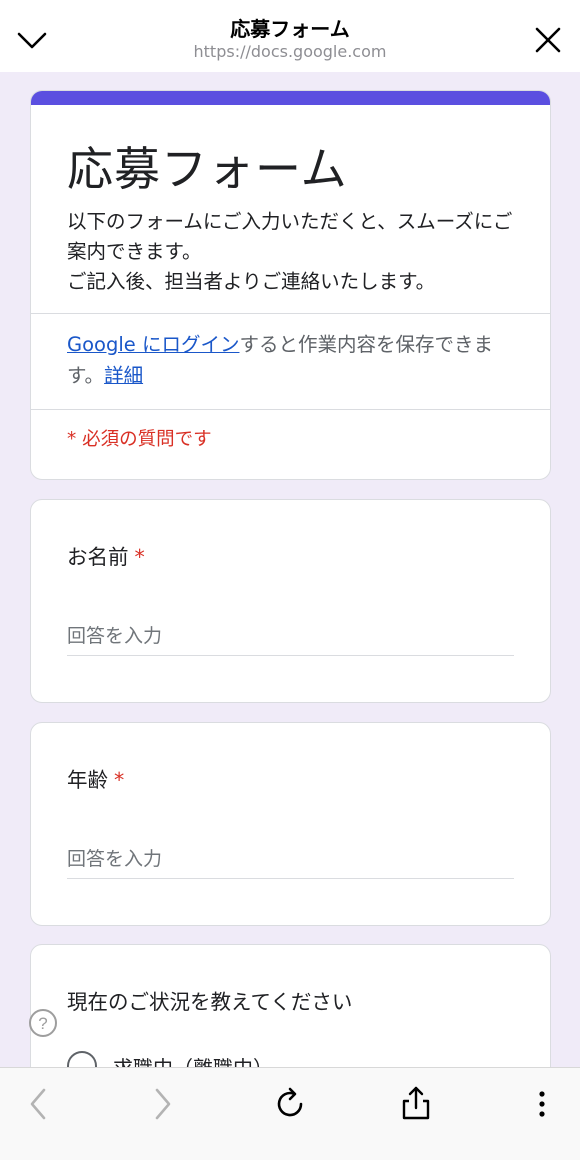 The width and height of the screenshot is (580, 1160). I want to click on forward-button, so click(163, 1104).